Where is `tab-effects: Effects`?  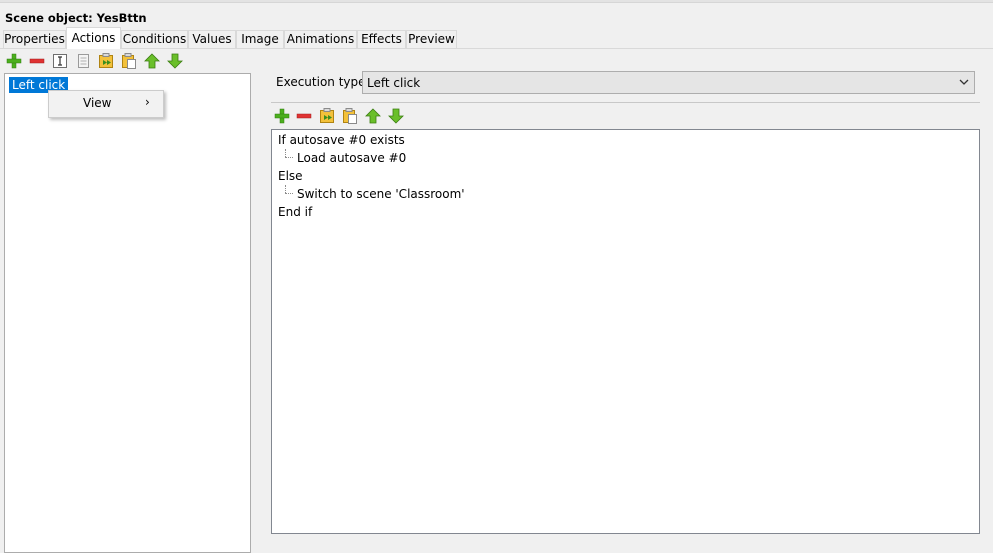
tab-effects: Effects is located at coordinates (381, 39).